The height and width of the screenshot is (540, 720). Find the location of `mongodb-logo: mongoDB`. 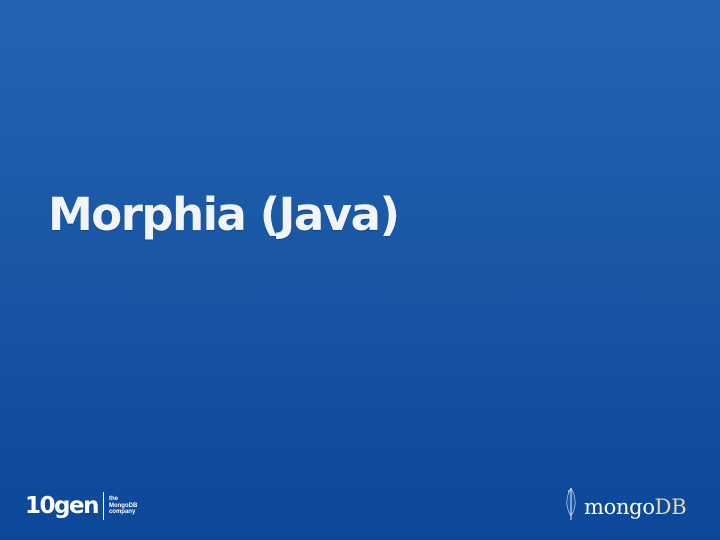

mongodb-logo: mongoDB is located at coordinates (625, 504).